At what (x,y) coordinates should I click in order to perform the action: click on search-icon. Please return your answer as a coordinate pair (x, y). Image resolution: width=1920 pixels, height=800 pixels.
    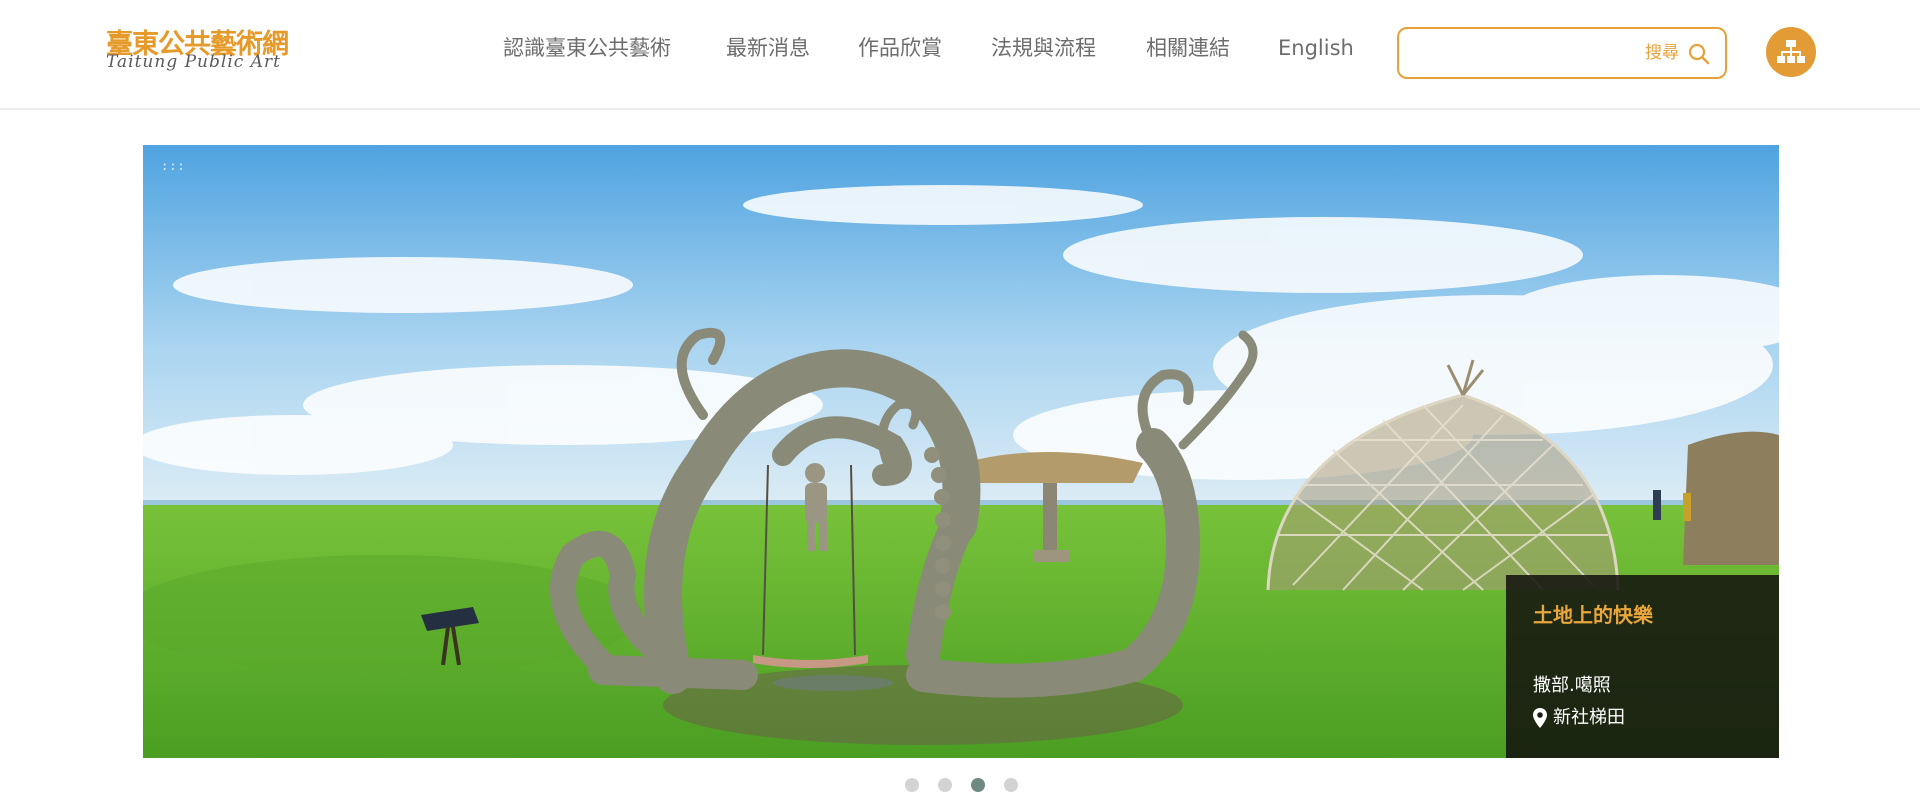
    Looking at the image, I should click on (1699, 54).